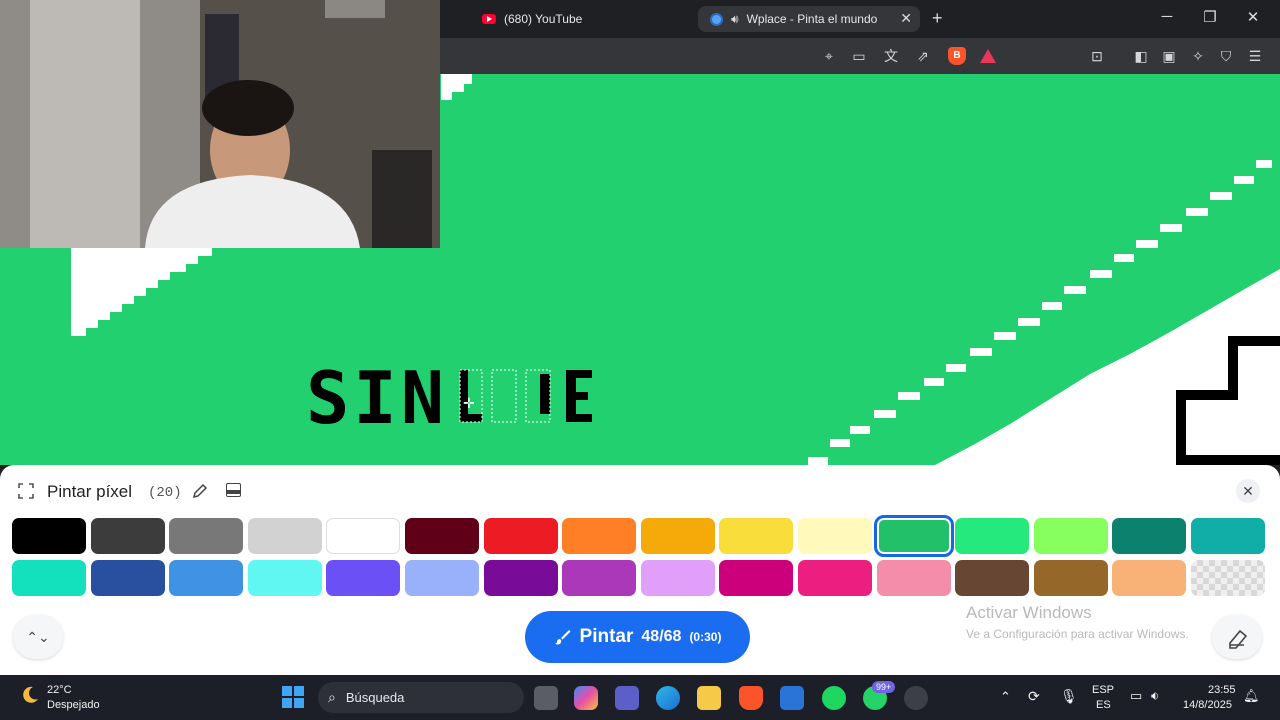 Image resolution: width=1280 pixels, height=720 pixels. Describe the element at coordinates (1155, 696) in the screenshot. I see `volume-icon: 🔉︎` at that location.